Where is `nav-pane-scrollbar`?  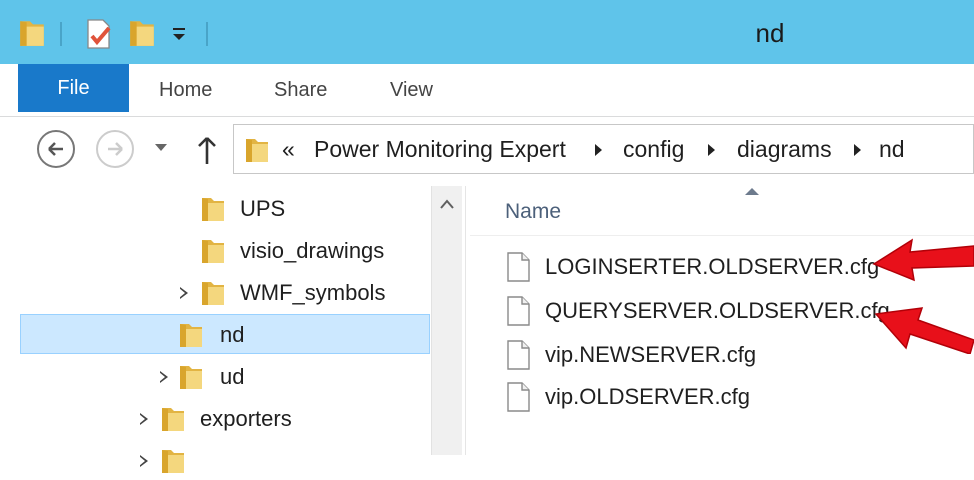 nav-pane-scrollbar is located at coordinates (446, 320).